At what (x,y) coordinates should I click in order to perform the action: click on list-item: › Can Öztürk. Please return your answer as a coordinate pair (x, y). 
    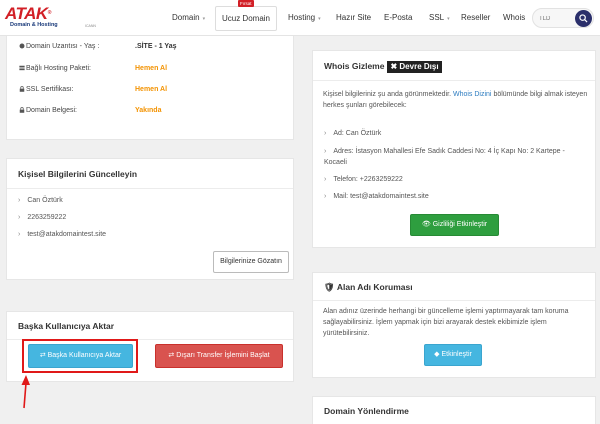
    Looking at the image, I should click on (40, 200).